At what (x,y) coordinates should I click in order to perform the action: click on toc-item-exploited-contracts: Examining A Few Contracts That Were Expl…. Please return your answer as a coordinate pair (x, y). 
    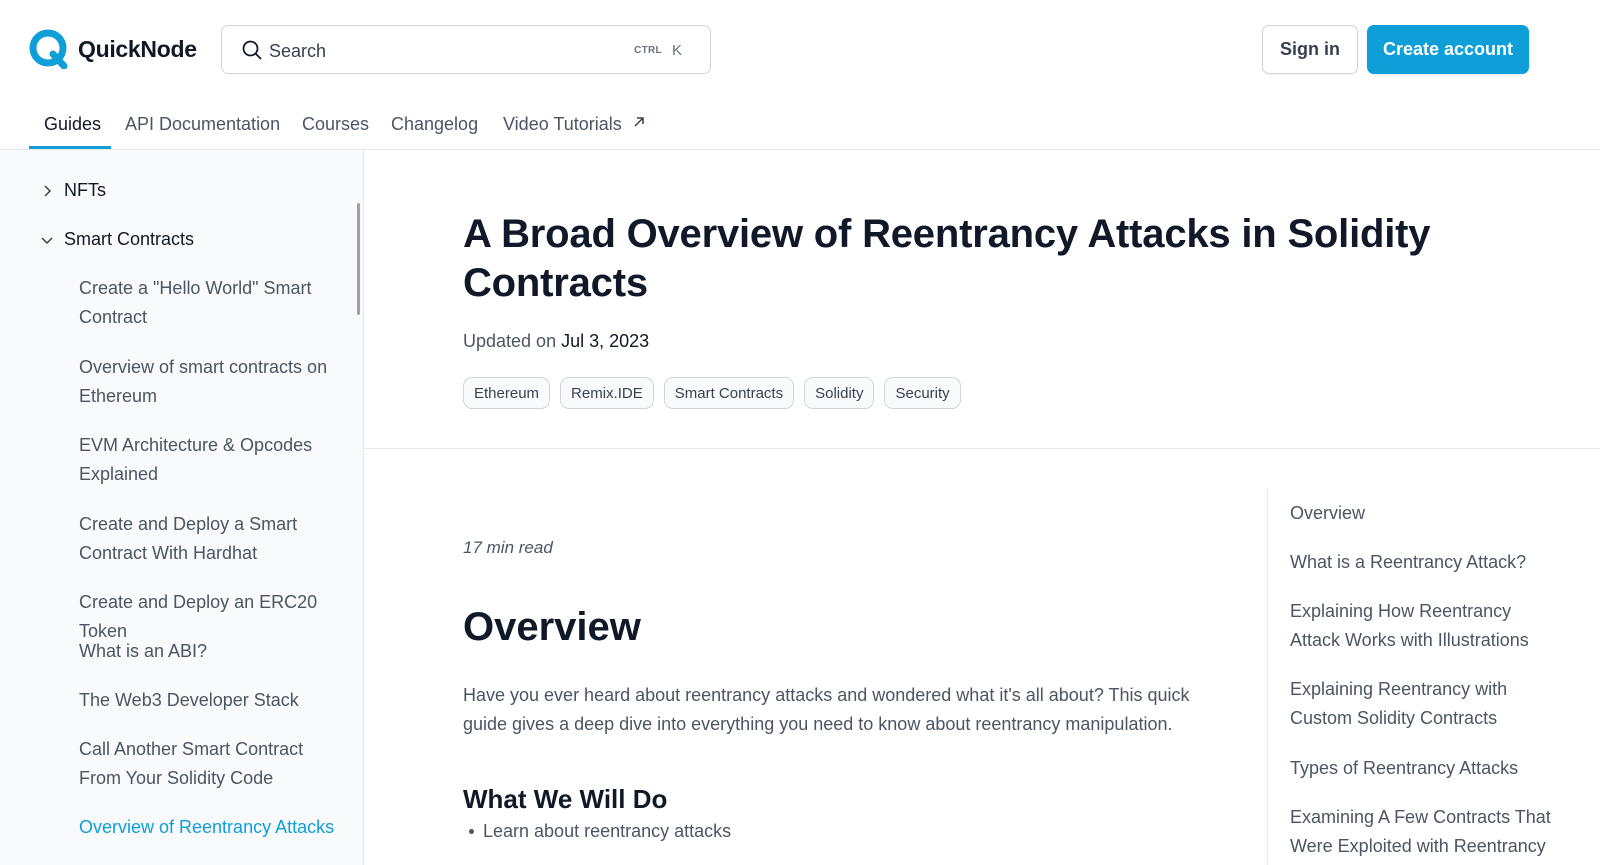
    Looking at the image, I should click on (1425, 834).